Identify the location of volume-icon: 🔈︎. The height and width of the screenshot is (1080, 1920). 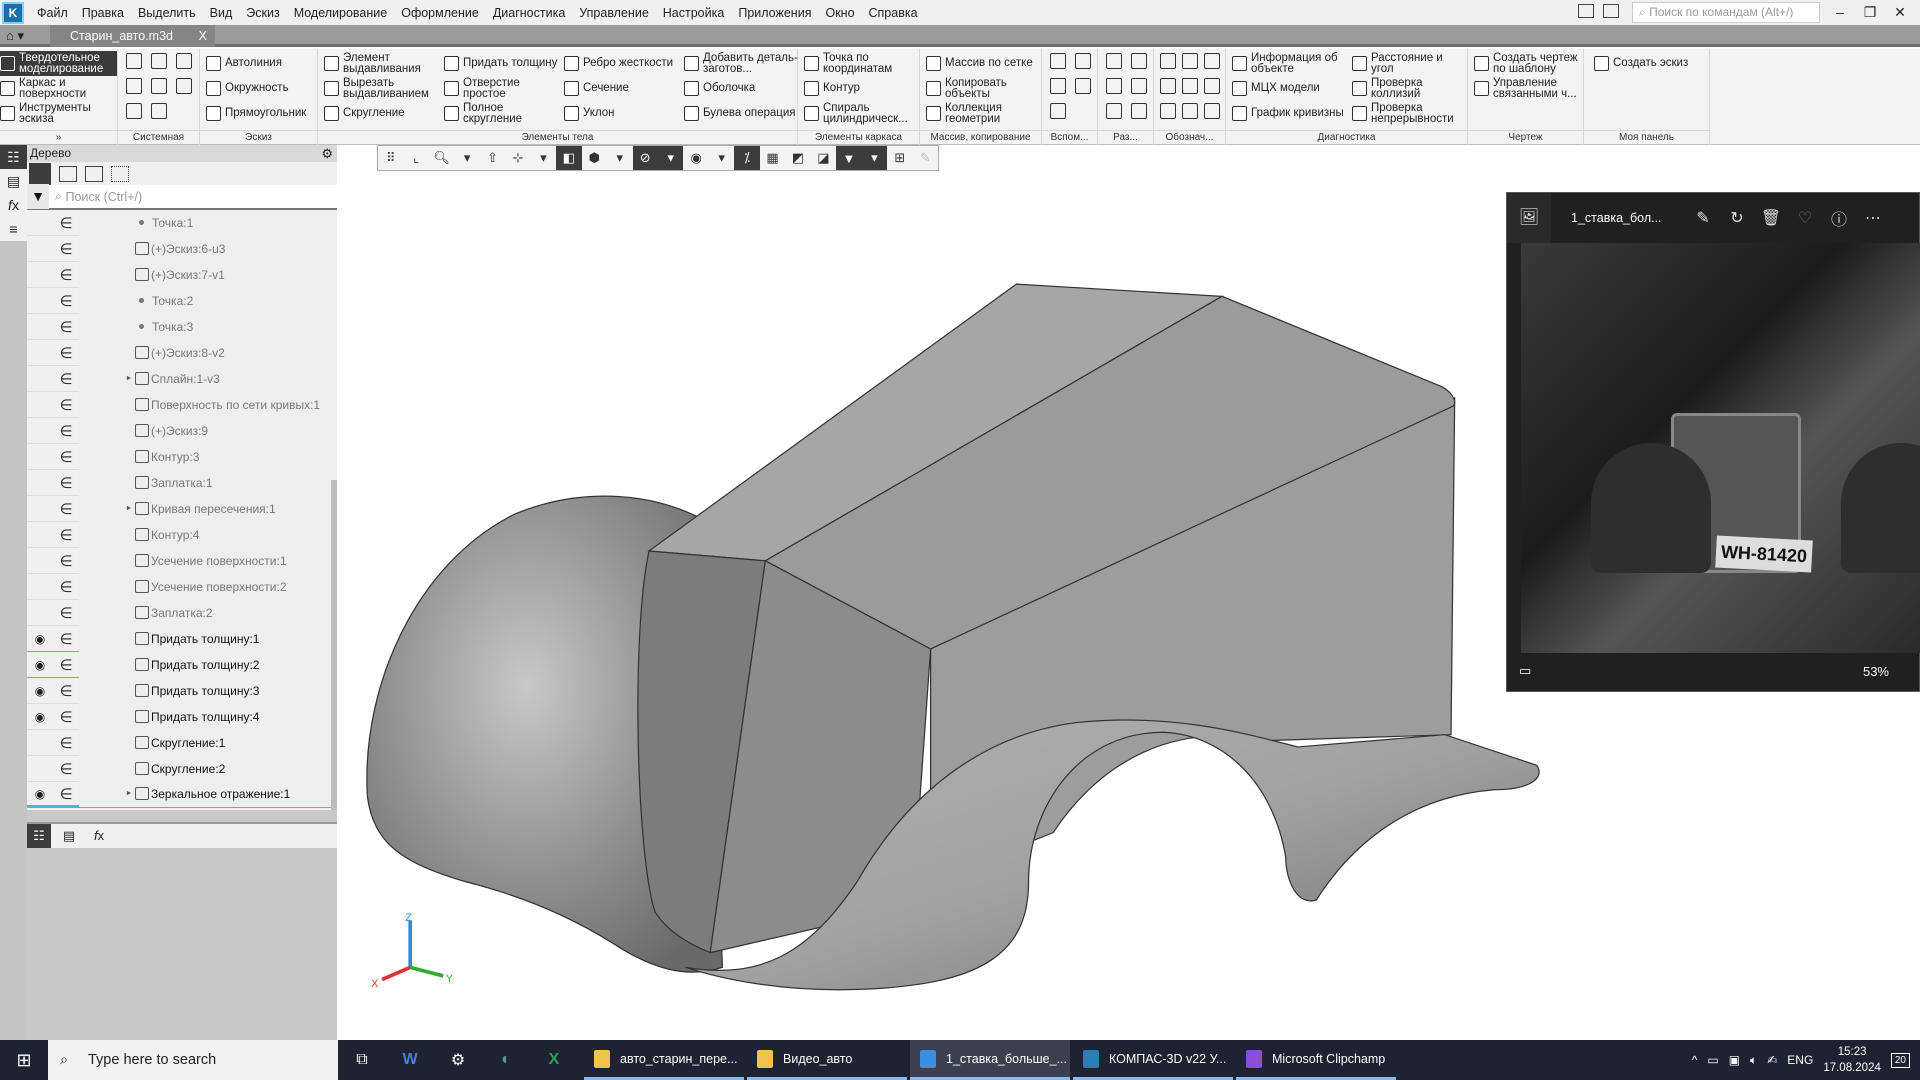
(1753, 1060).